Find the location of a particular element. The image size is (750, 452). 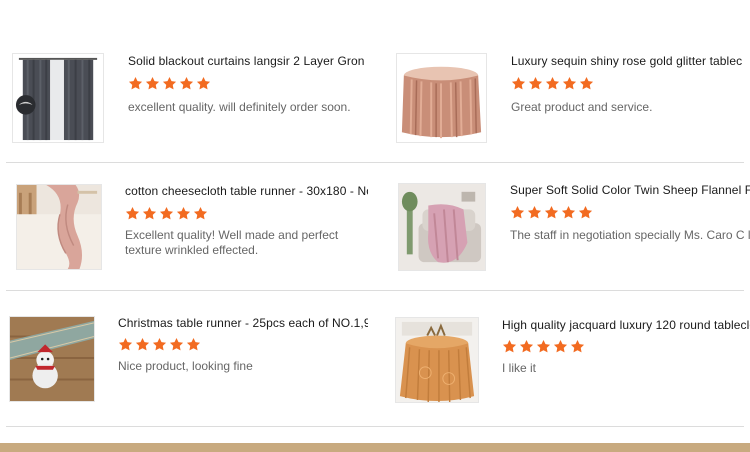

product-thumbnail-cheesecloth-runner is located at coordinates (59, 227).